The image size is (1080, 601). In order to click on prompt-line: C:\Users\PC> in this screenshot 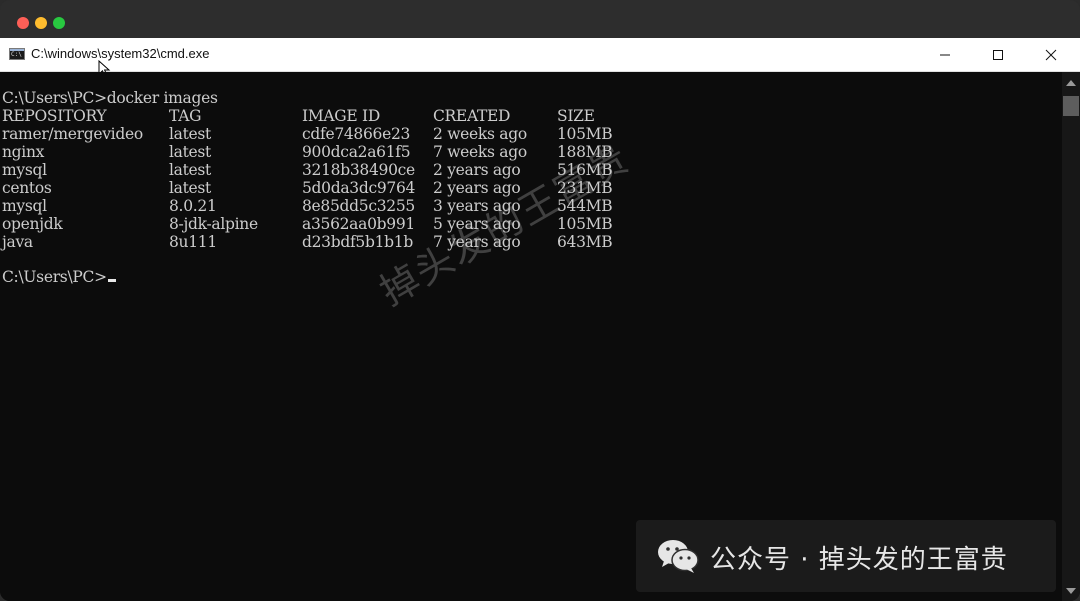, I will do `click(59, 277)`.